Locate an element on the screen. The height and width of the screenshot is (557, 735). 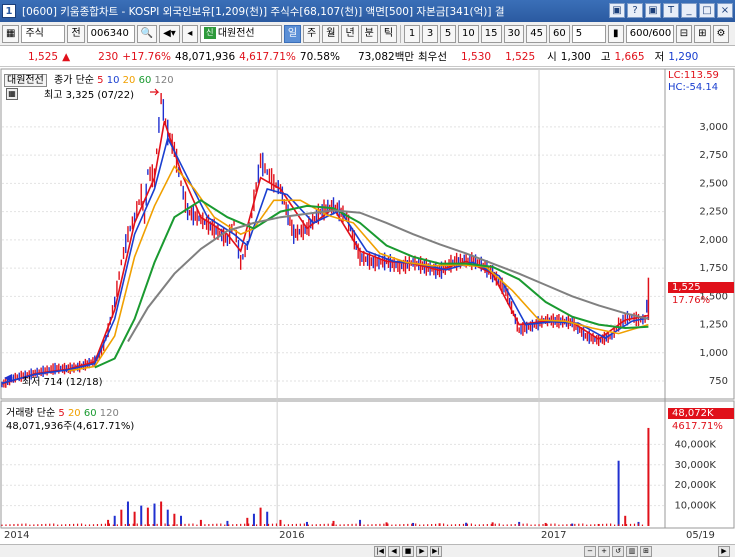
interval-5: 5 is located at coordinates (448, 33).